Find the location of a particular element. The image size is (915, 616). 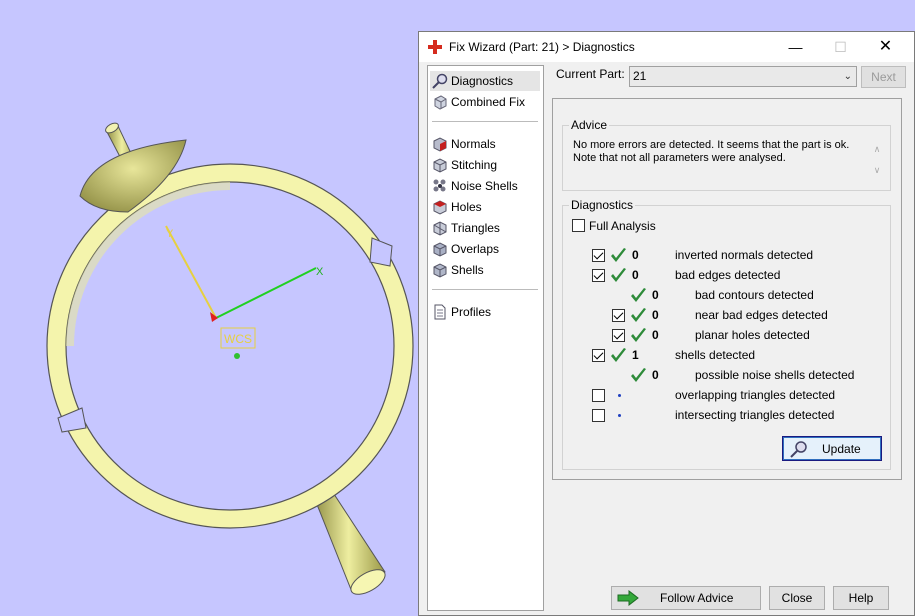

next-button: Next is located at coordinates (883, 77).